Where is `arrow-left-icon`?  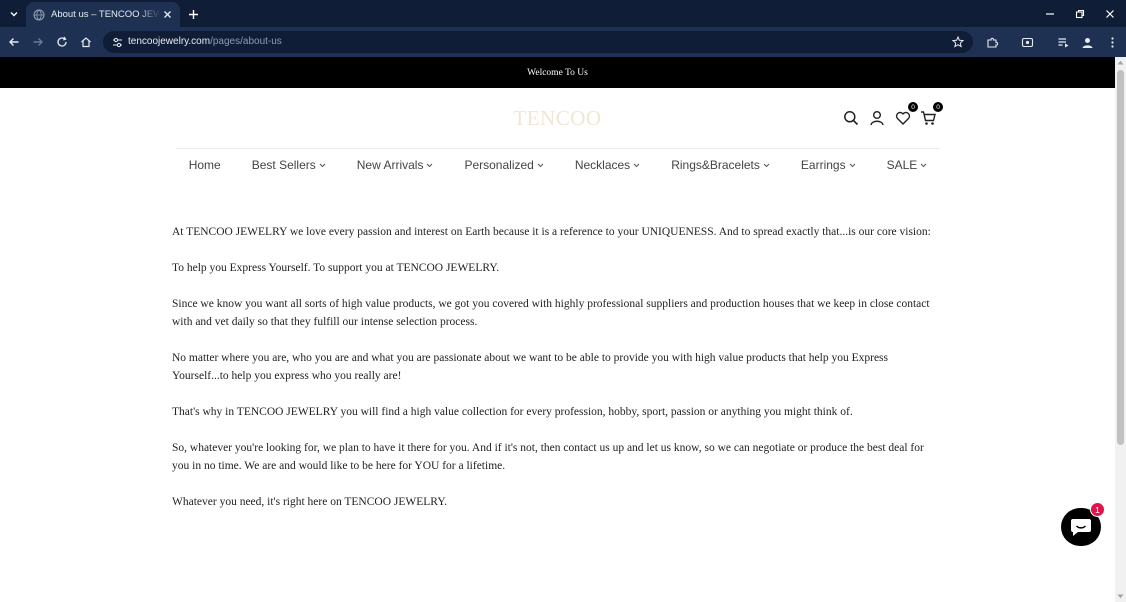
arrow-left-icon is located at coordinates (14, 42).